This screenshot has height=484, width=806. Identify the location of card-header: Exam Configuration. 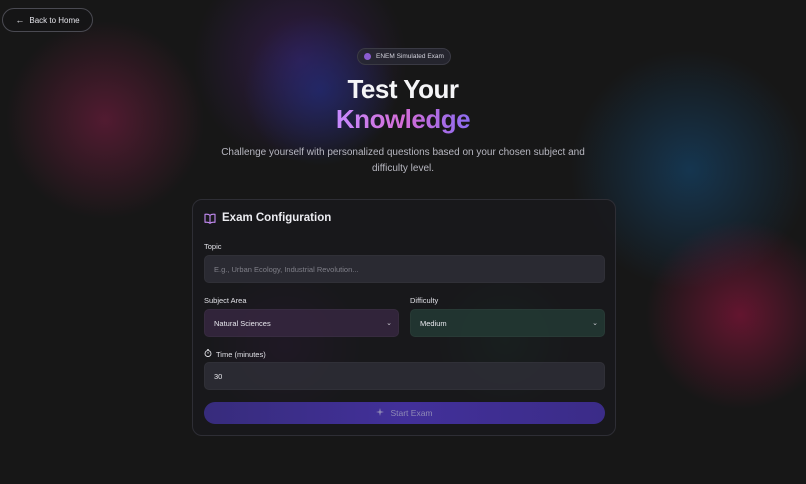
(267, 218).